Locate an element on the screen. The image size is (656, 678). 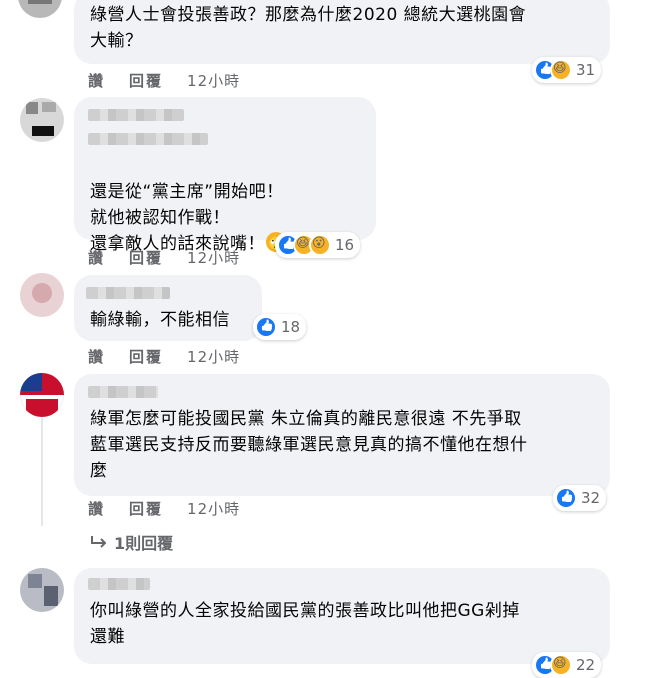
reaction-count: 32 is located at coordinates (591, 498).